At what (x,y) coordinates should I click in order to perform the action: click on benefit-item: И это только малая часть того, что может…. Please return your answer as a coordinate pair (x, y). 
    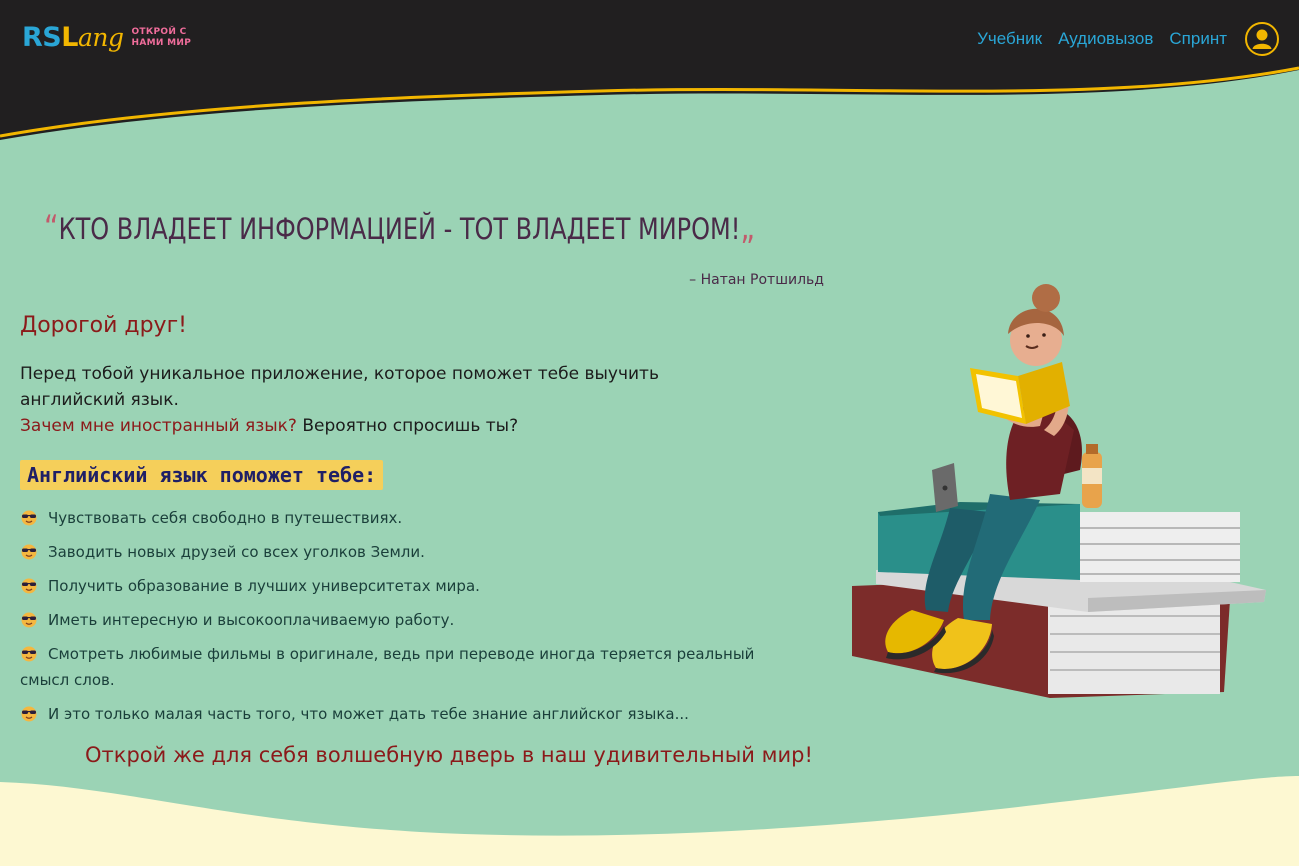
    Looking at the image, I should click on (400, 714).